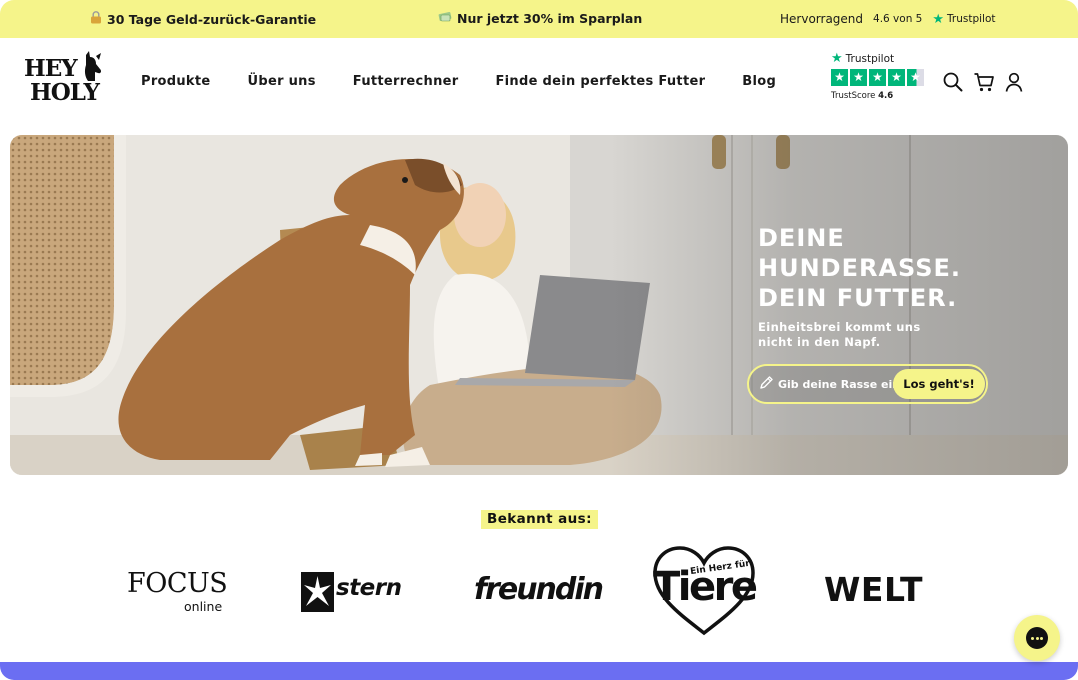 This screenshot has height=680, width=1078. I want to click on pencil-icon, so click(766, 383).